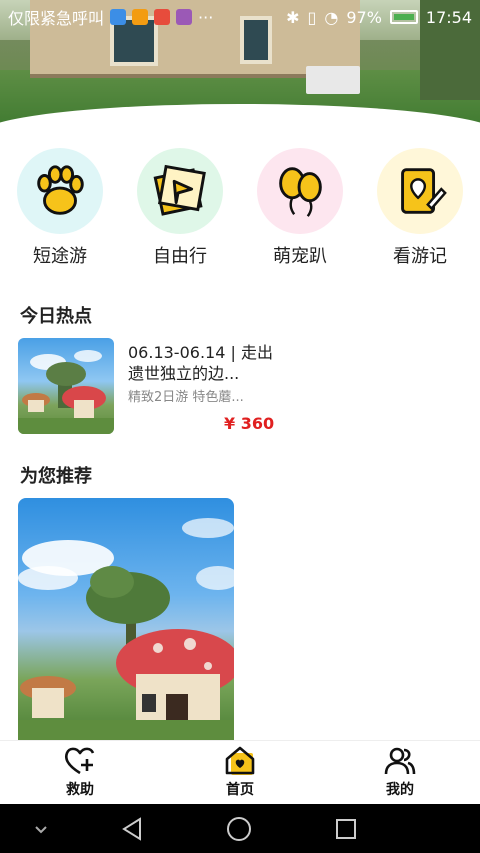 The width and height of the screenshot is (480, 853). Describe the element at coordinates (300, 191) in the screenshot. I see `balloons-icon` at that location.